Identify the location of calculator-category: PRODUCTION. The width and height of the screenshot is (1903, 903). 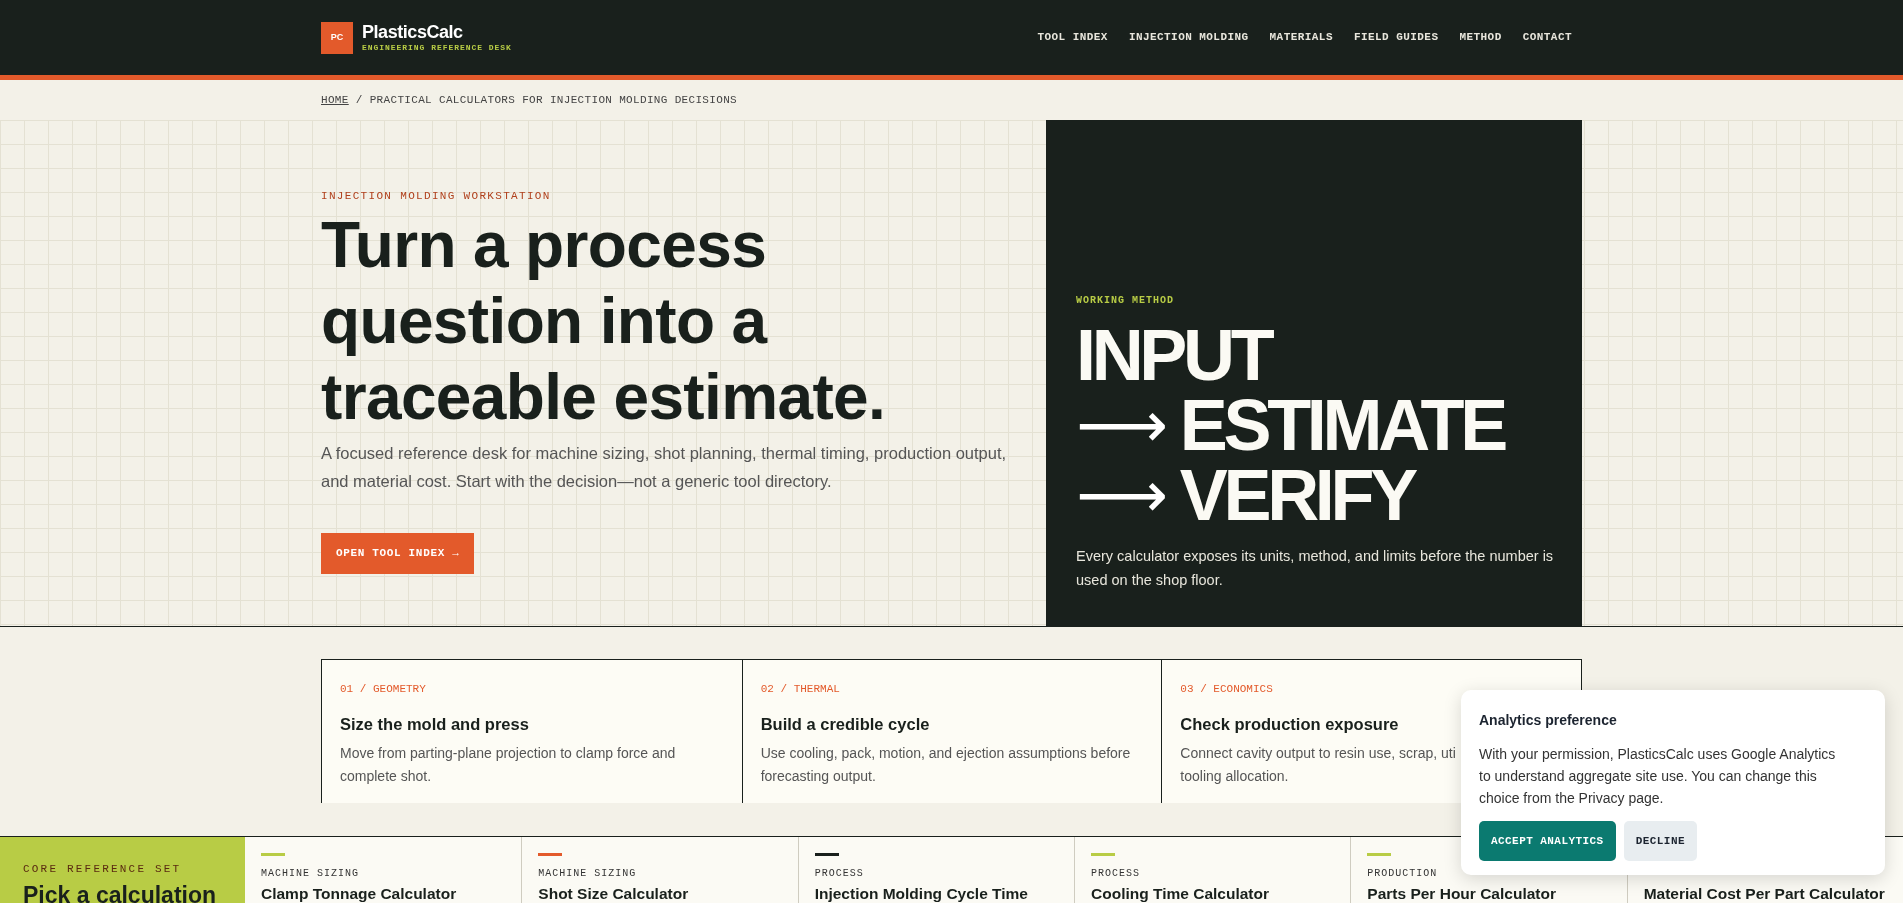
(1403, 874).